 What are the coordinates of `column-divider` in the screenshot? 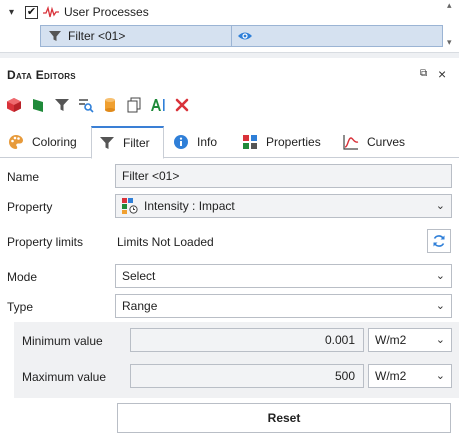 It's located at (231, 36).